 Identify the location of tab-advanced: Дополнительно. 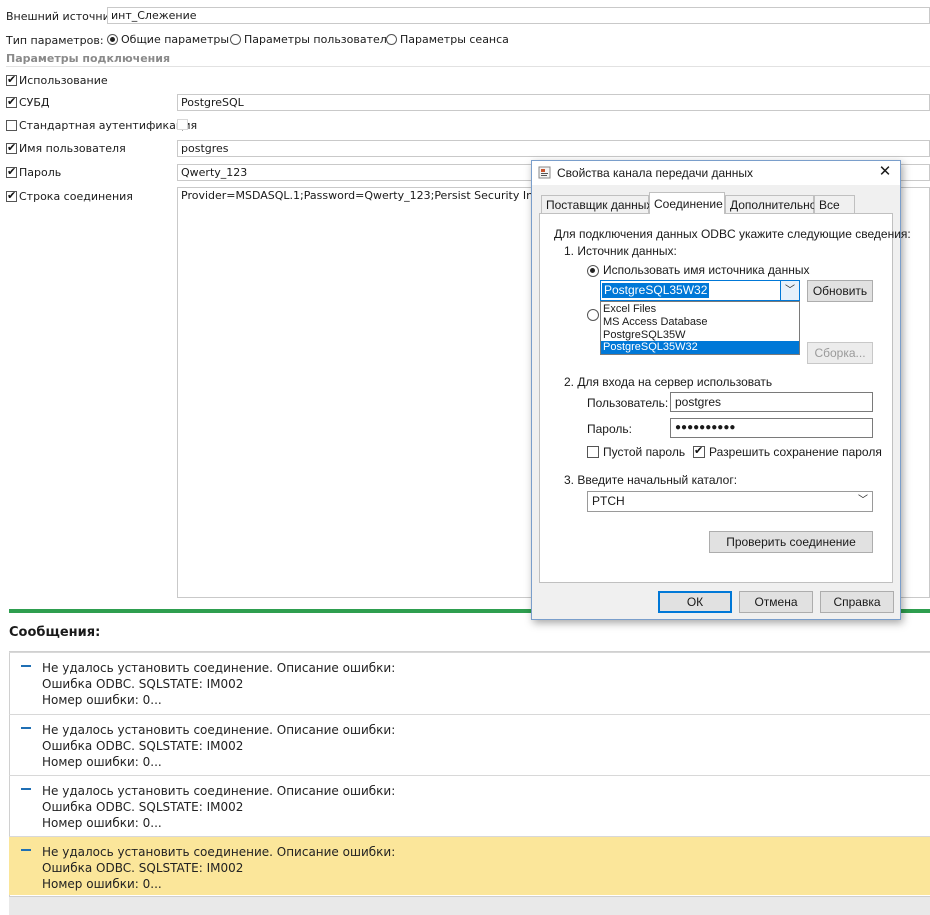
(770, 204).